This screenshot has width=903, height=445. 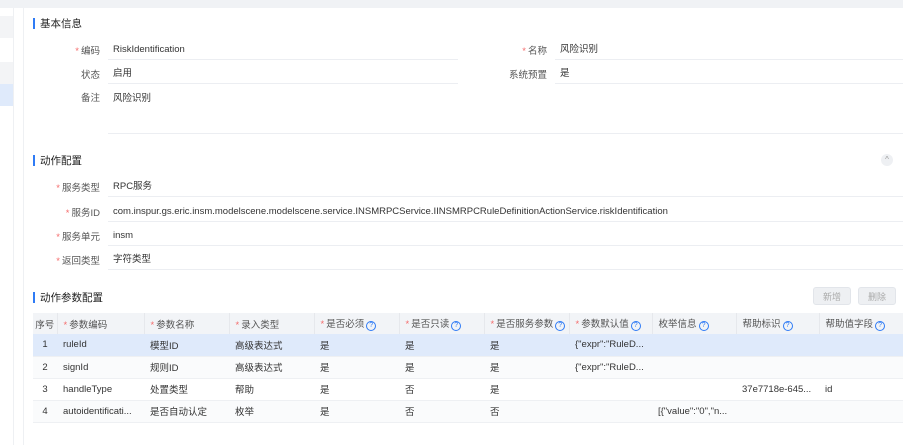 I want to click on column-header: * 录入类型, so click(x=272, y=323).